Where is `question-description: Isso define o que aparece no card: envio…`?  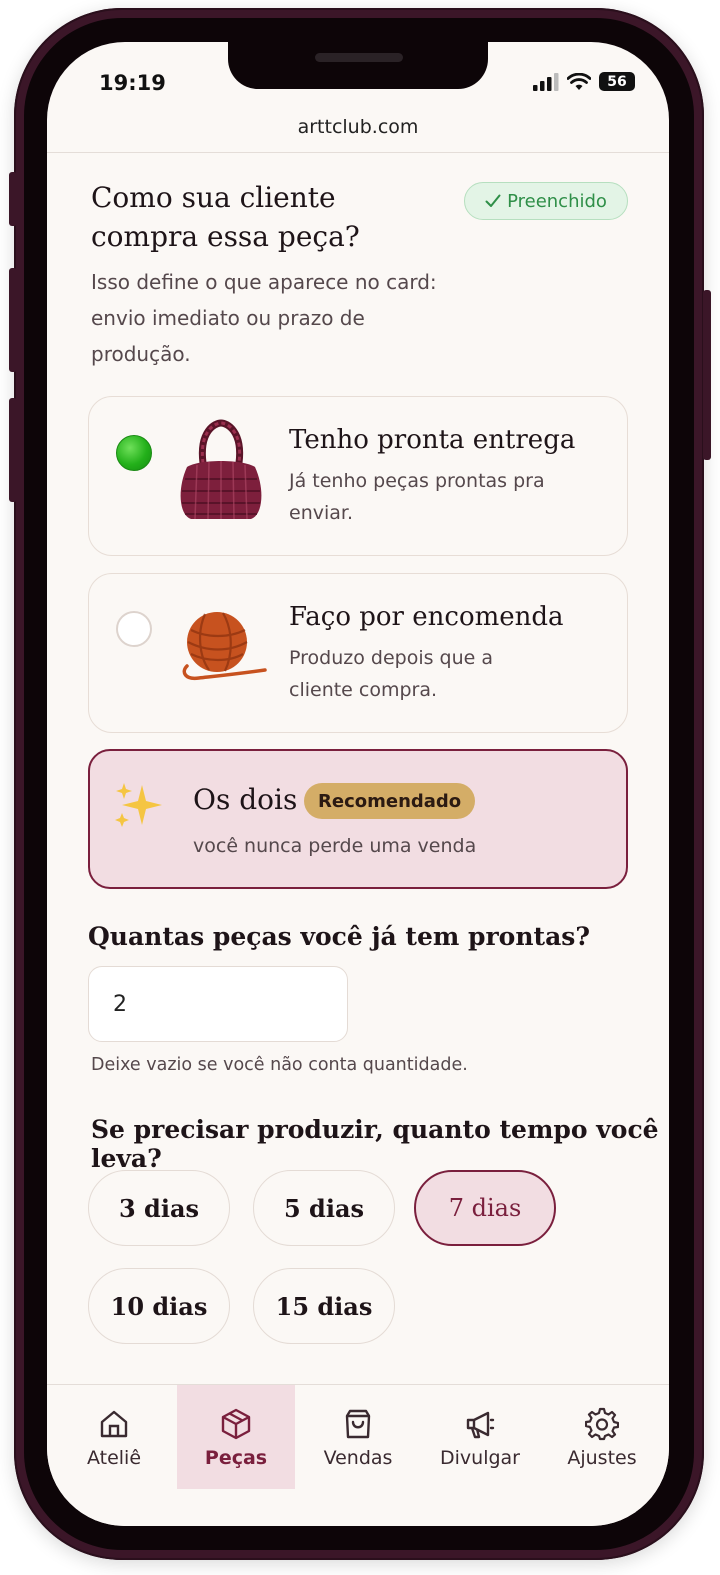
question-description: Isso define o que aparece no card: envio… is located at coordinates (264, 318).